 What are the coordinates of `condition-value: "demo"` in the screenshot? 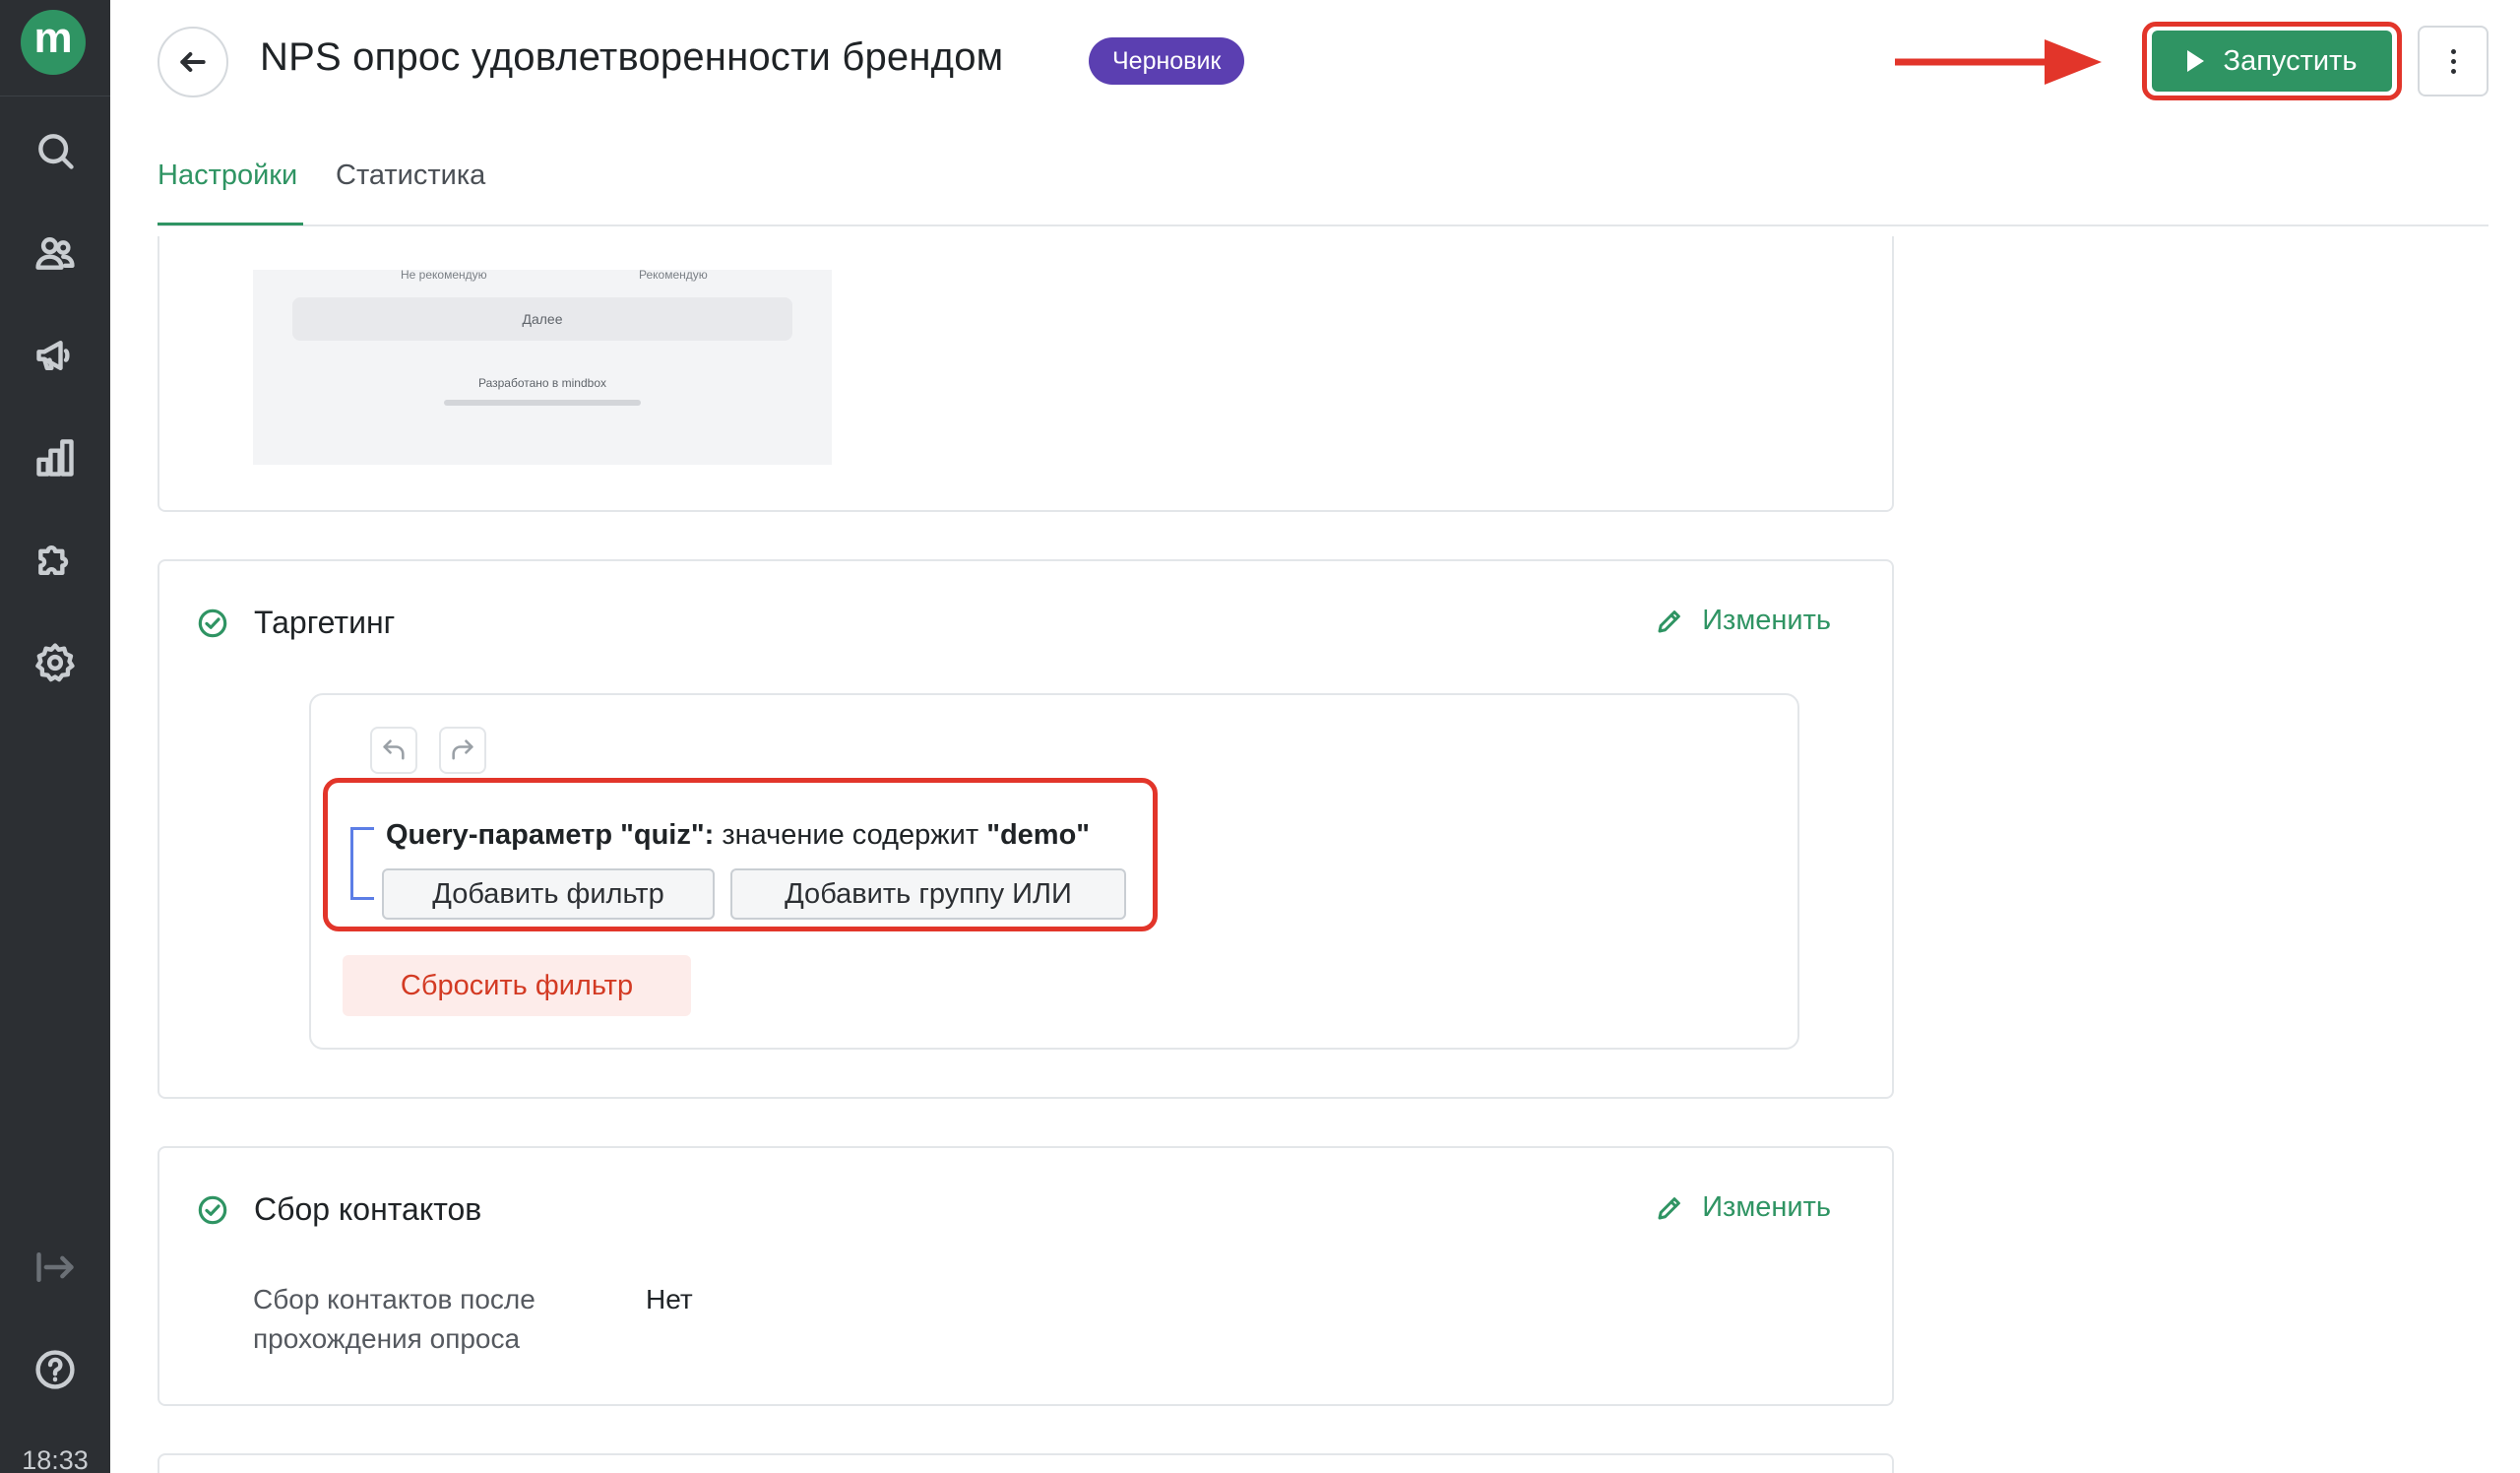 It's located at (1038, 835).